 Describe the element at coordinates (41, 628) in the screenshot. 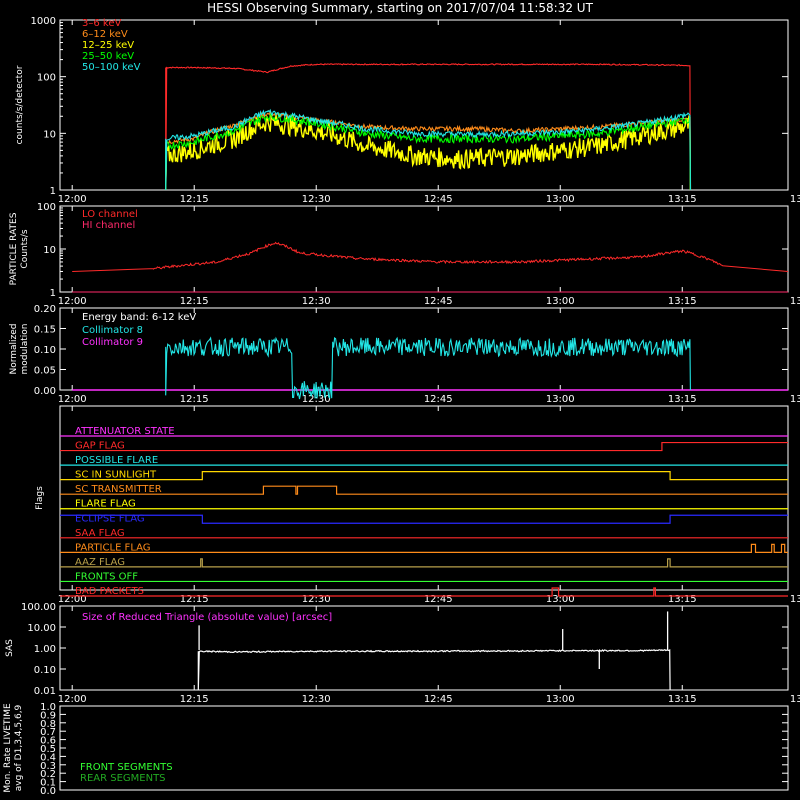

I see `y-tick-label: 10.00` at that location.